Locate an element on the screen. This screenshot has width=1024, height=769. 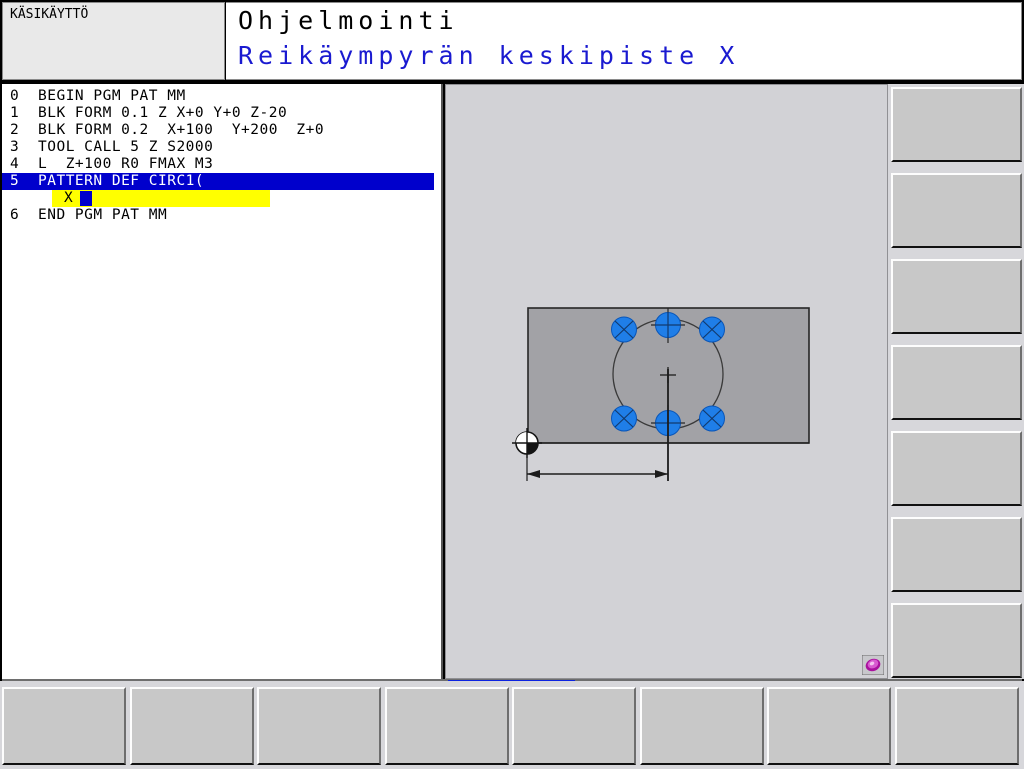
title-box: Ohjelmointi Reikäympyrän keskipiste X is located at coordinates (624, 41).